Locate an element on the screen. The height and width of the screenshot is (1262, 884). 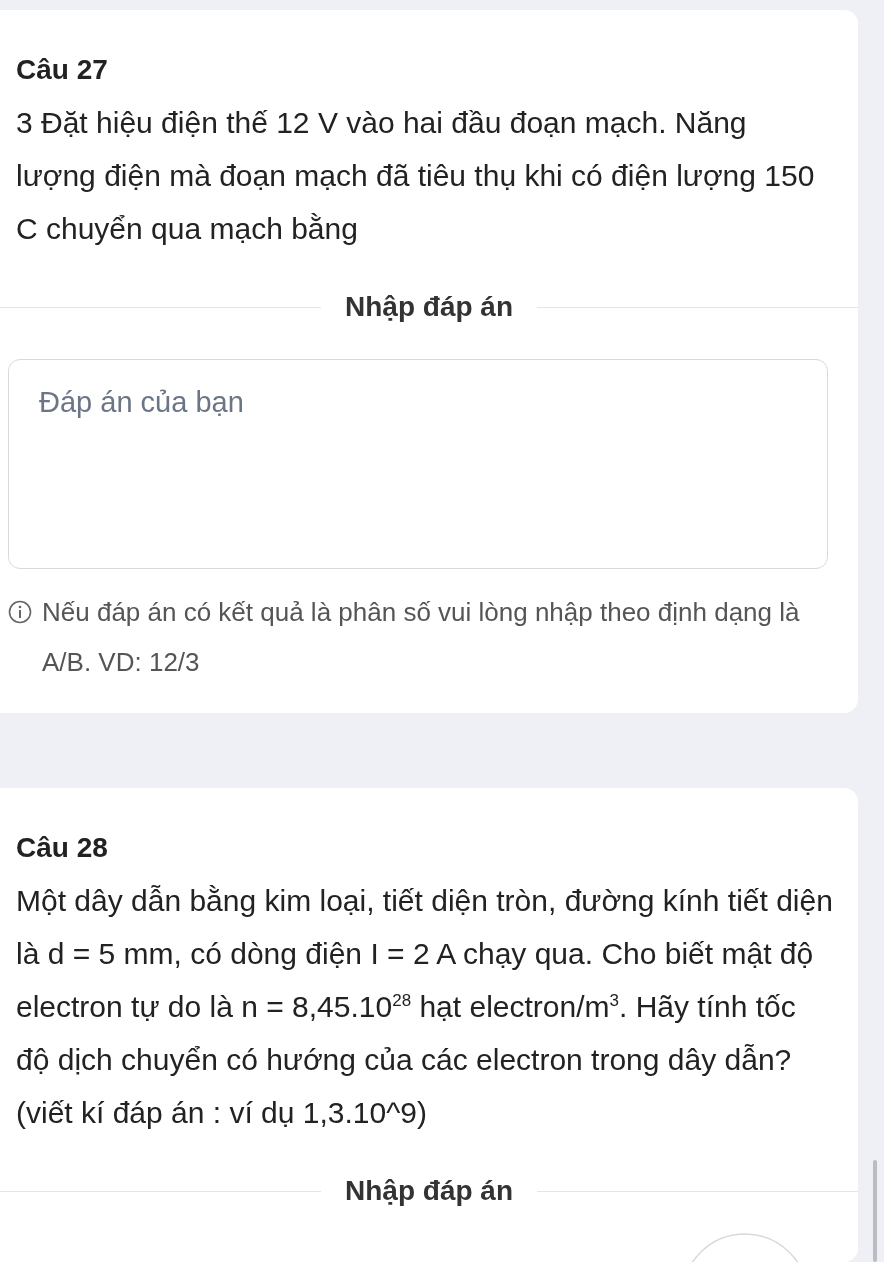
hint-text: Nếu đáp án có kết quả là phân số vui lòng nhập theo định dạng là A/B. VD: 12/3 is located at coordinates (421, 637).